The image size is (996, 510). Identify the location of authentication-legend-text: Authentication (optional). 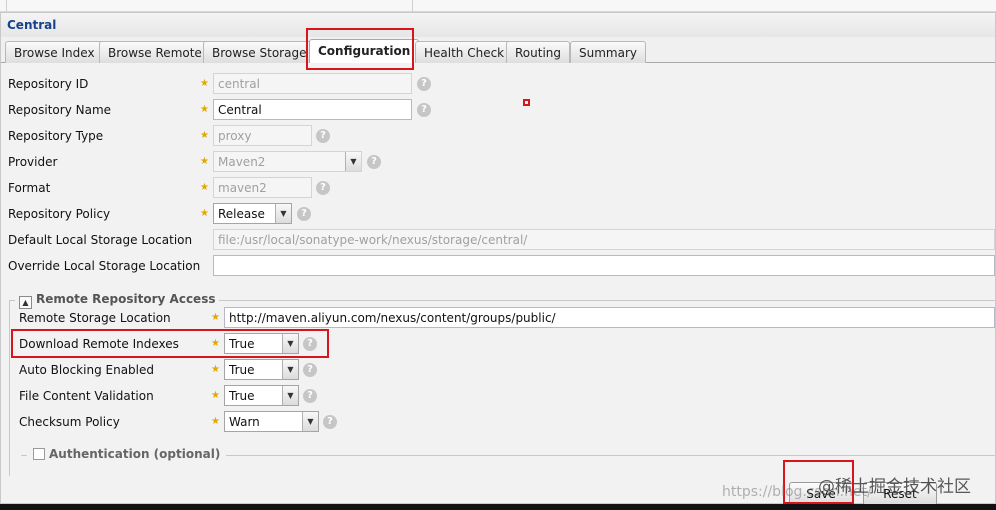
(135, 454).